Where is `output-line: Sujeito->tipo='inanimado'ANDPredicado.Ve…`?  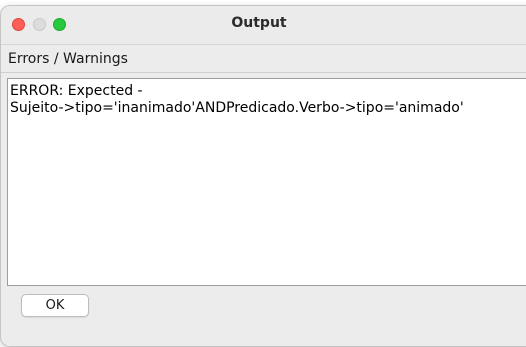 output-line: Sujeito->tipo='inanimado'ANDPredicado.Ve… is located at coordinates (237, 108).